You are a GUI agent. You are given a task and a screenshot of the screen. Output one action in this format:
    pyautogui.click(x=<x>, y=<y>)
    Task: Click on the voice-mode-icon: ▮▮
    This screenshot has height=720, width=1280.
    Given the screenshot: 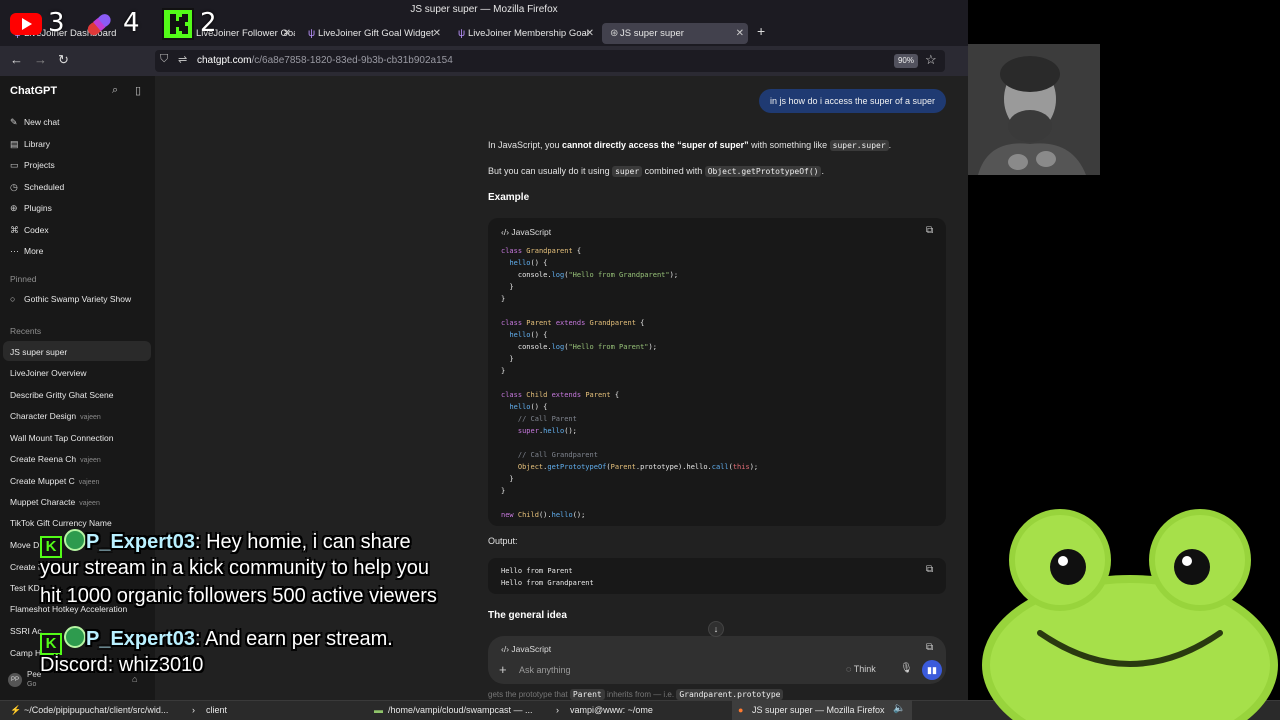 What is the action you would take?
    pyautogui.click(x=932, y=670)
    